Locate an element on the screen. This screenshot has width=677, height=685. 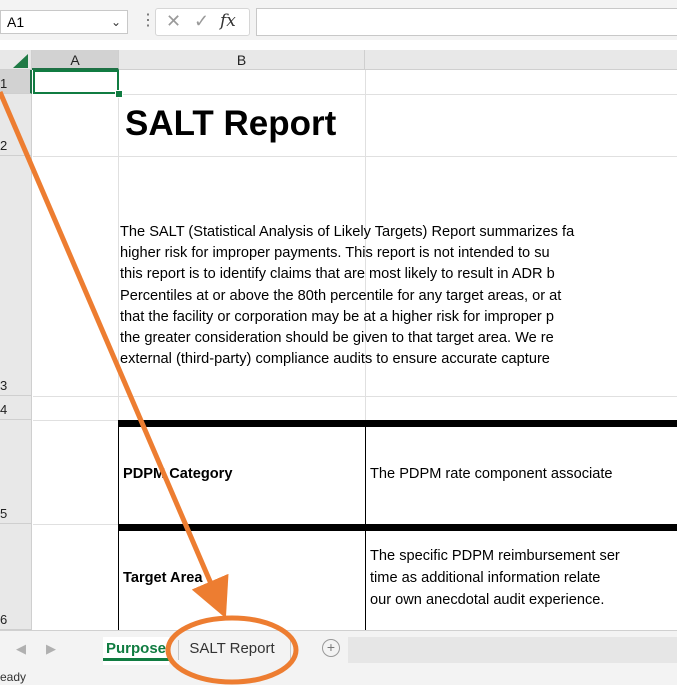
annotation-circle is located at coordinates (232, 650).